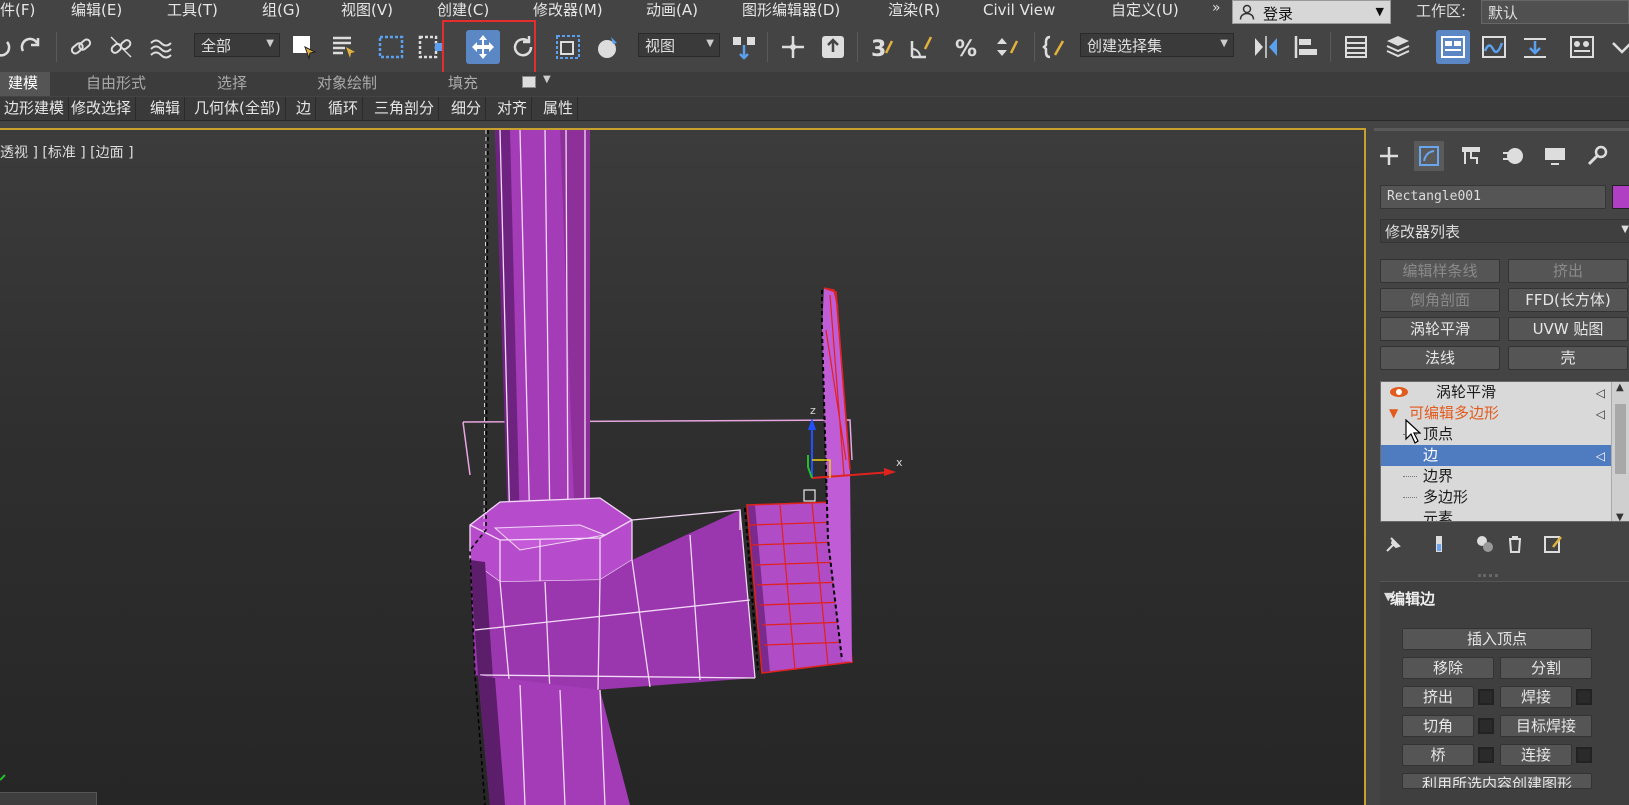  I want to click on show-end-result-button, so click(1439, 544).